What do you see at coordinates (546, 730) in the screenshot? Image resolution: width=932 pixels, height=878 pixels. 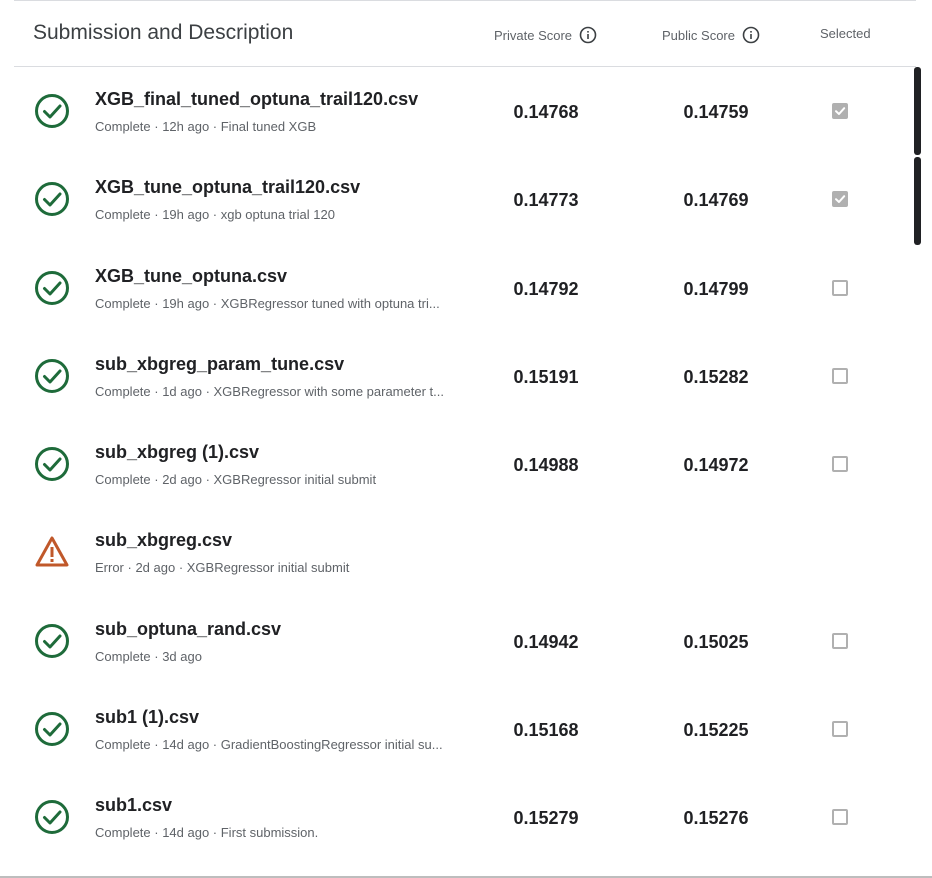 I see `private-score: 0.15168` at bounding box center [546, 730].